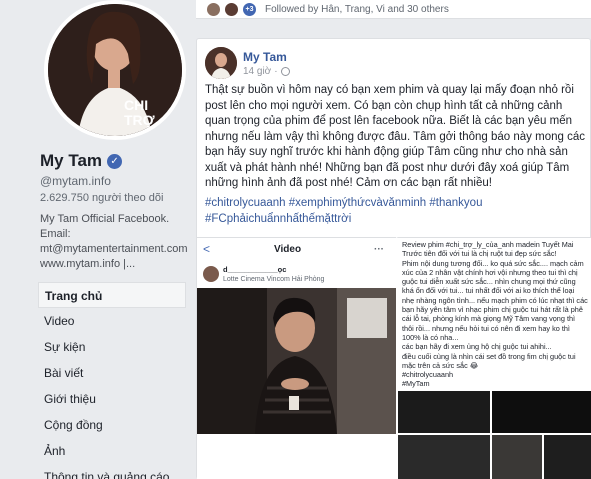  Describe the element at coordinates (112, 471) in the screenshot. I see `nav-item-info-ads: Thông tin và quảng cáo` at that location.